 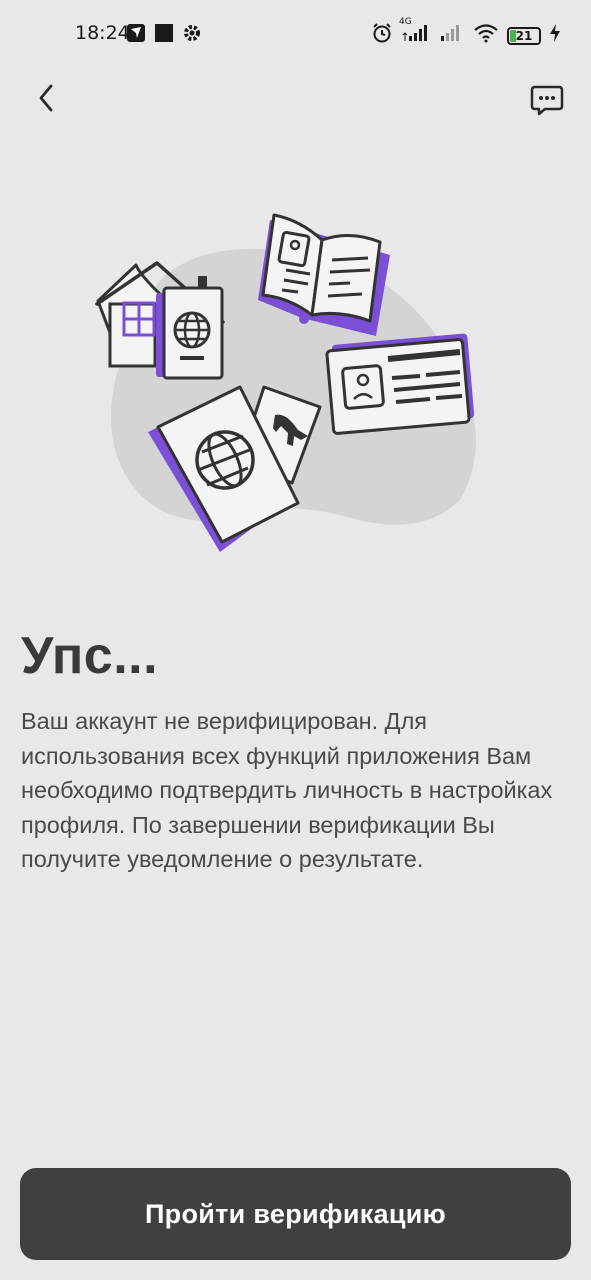 What do you see at coordinates (400, 384) in the screenshot?
I see `id-card-icon` at bounding box center [400, 384].